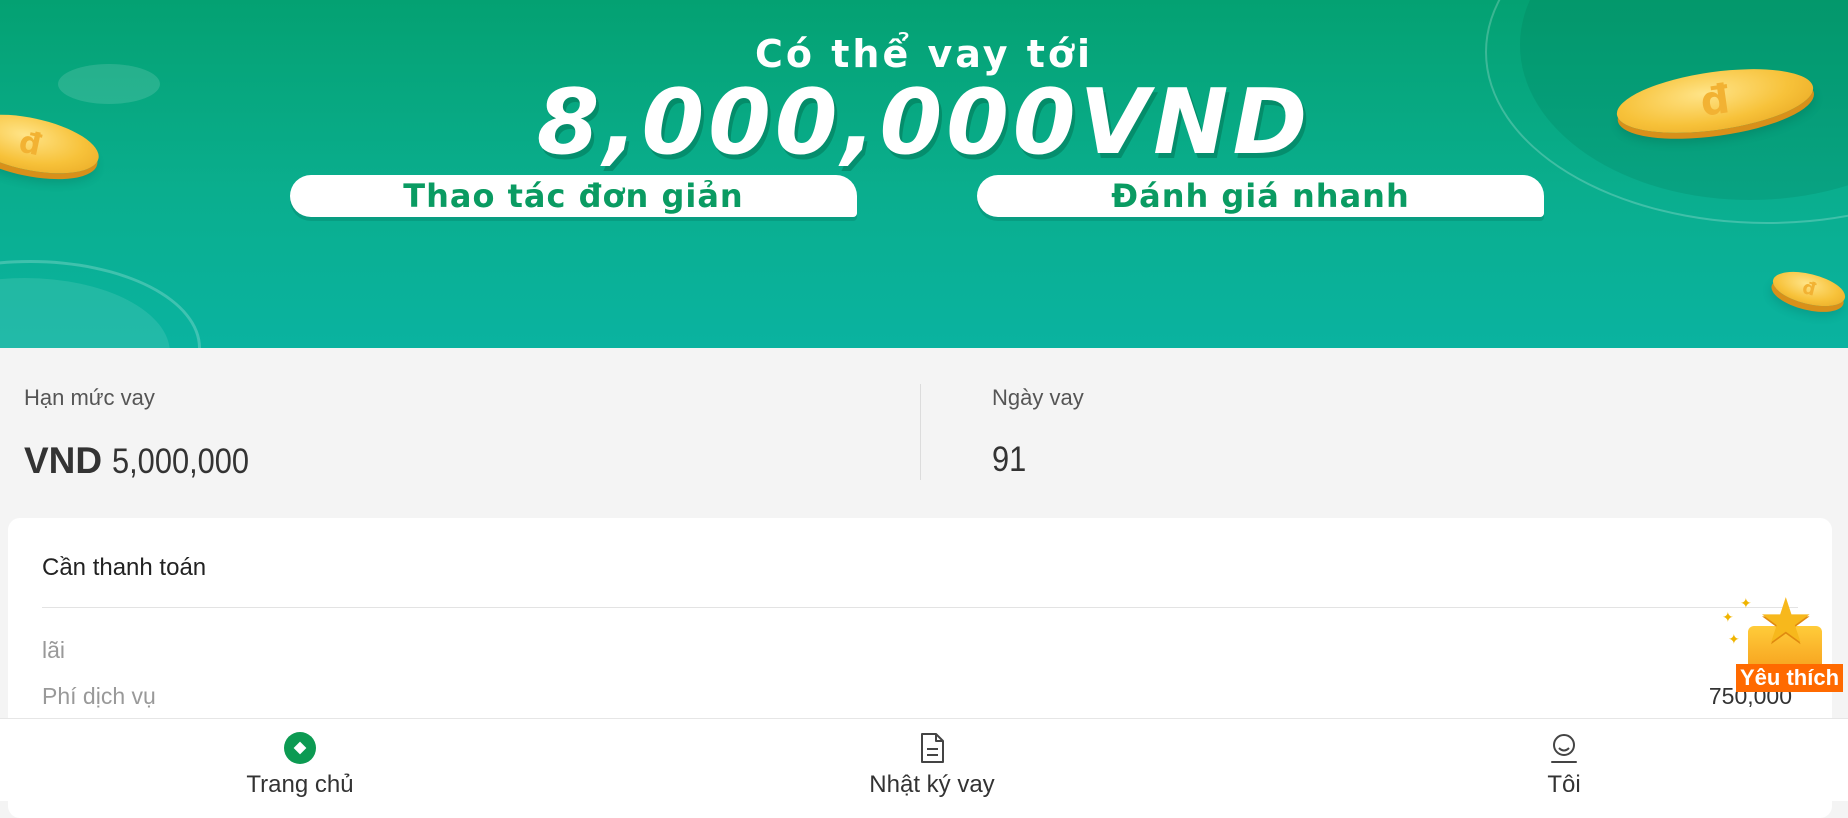 The image size is (1848, 818). Describe the element at coordinates (300, 748) in the screenshot. I see `home-icon` at that location.